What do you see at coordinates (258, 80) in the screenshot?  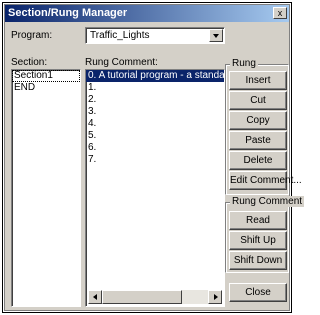 I see `insert-button: Insert` at bounding box center [258, 80].